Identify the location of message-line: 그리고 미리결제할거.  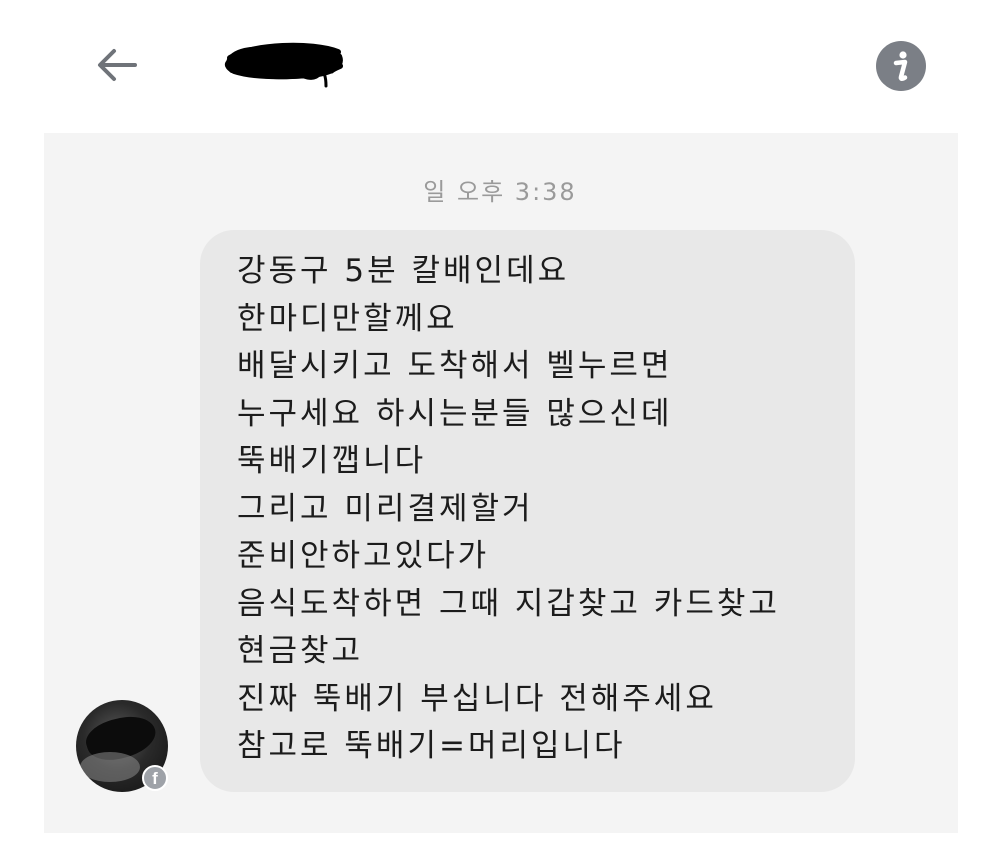
(385, 508).